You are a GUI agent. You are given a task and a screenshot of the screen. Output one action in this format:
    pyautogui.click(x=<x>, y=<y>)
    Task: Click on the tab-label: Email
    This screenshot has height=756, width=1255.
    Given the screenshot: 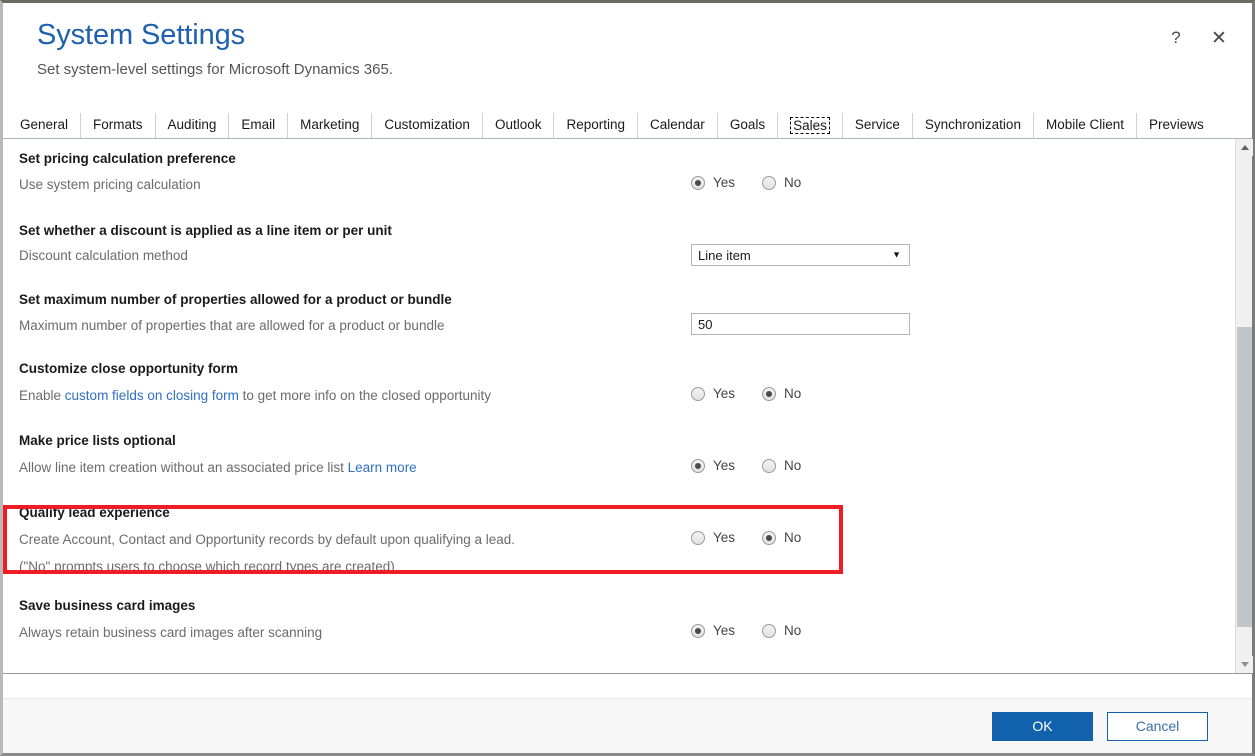 What is the action you would take?
    pyautogui.click(x=258, y=124)
    